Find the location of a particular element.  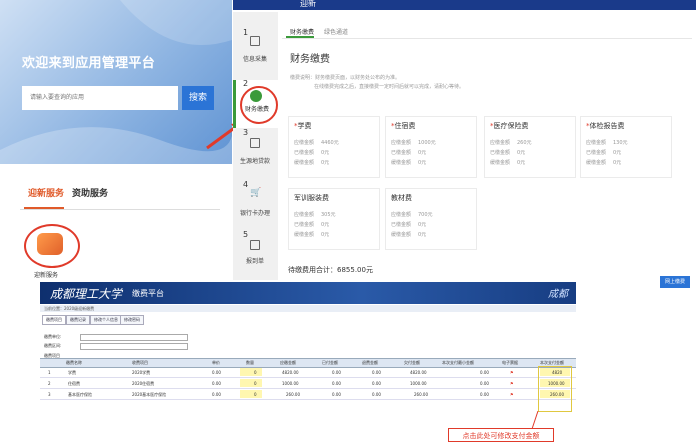

step-label: 财务缴费 is located at coordinates (256, 109).